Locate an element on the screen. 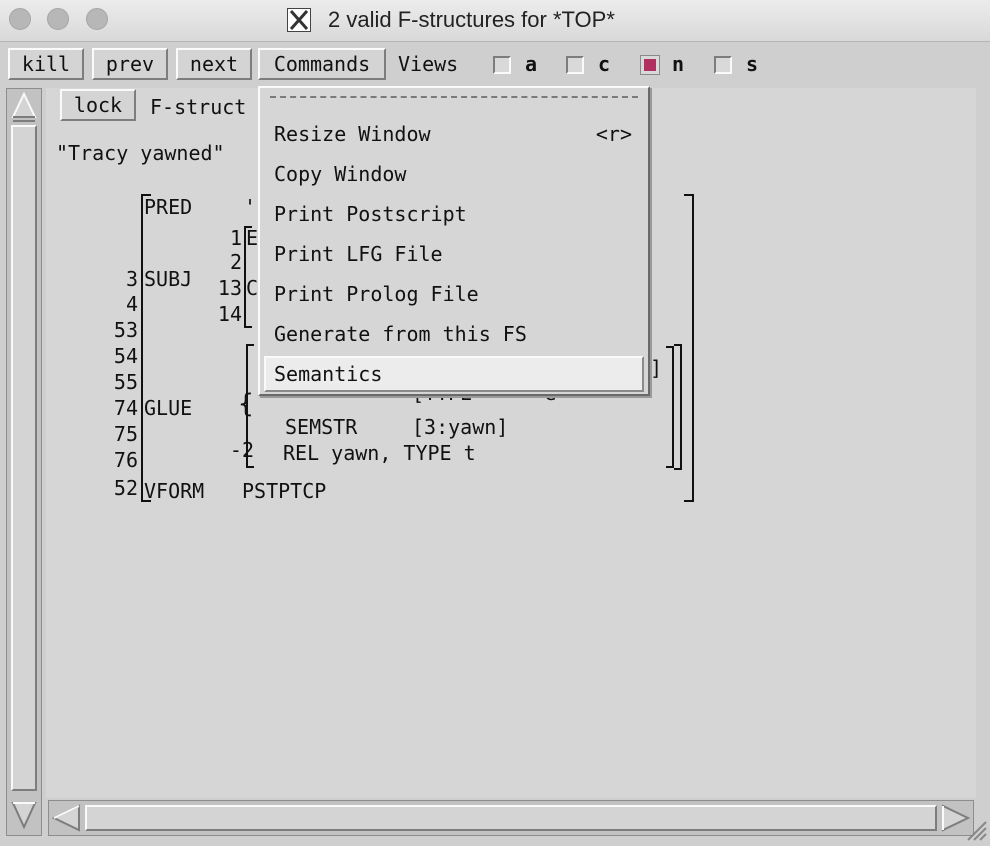 The width and height of the screenshot is (994, 846). attr-vform: VFORM is located at coordinates (174, 491).